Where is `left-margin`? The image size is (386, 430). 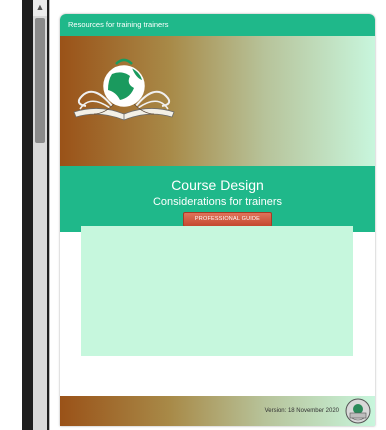 left-margin is located at coordinates (11, 215).